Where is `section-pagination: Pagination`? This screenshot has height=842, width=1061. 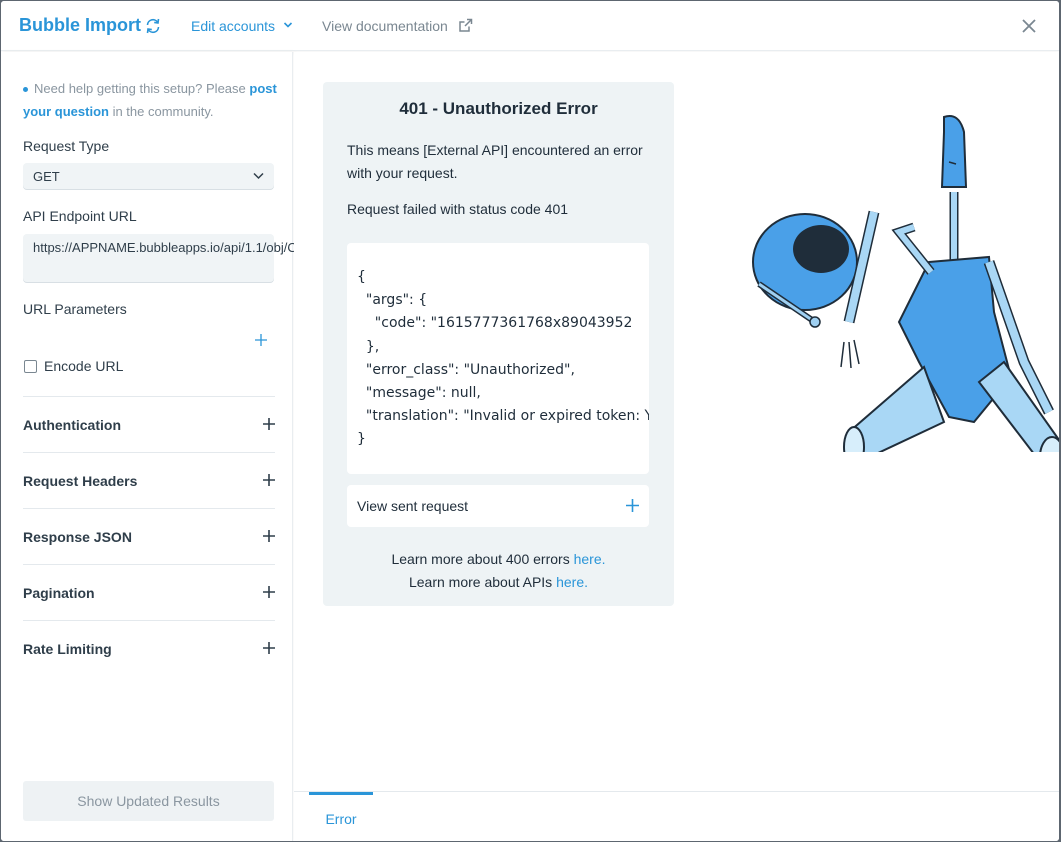
section-pagination: Pagination is located at coordinates (149, 592).